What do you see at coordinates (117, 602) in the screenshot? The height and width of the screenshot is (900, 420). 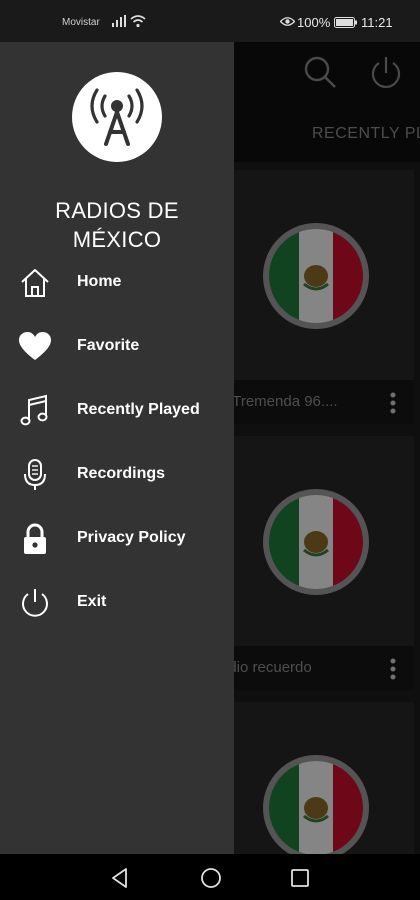 I see `menu-item-exit: Exit` at bounding box center [117, 602].